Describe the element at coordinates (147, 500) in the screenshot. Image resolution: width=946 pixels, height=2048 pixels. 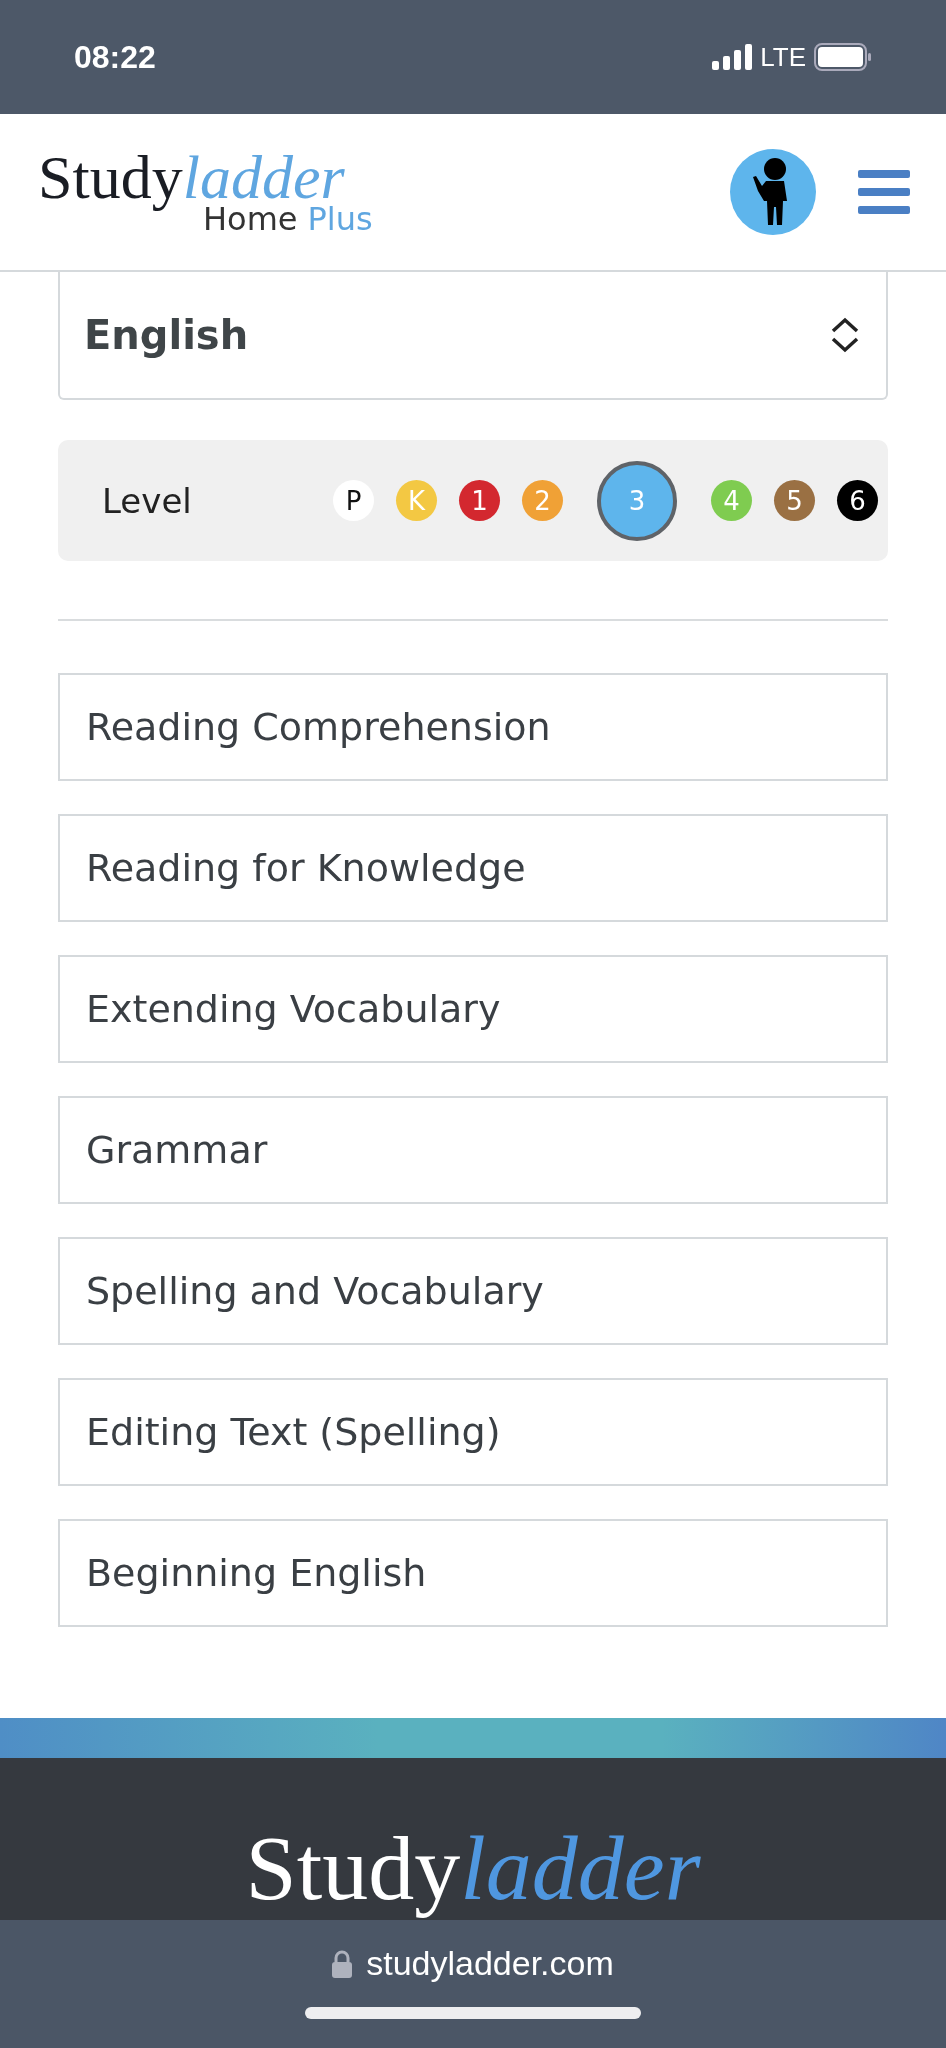
I see `level-label: Level` at that location.